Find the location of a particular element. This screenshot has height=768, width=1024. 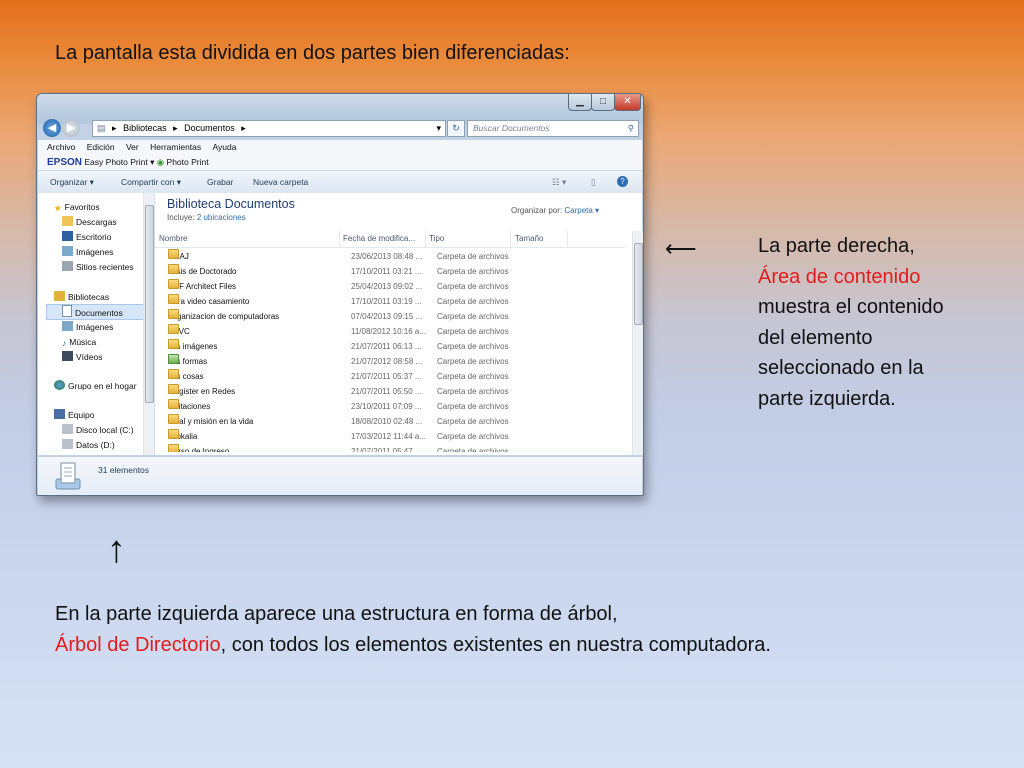

nav-downloads: Descargas is located at coordinates (89, 222).